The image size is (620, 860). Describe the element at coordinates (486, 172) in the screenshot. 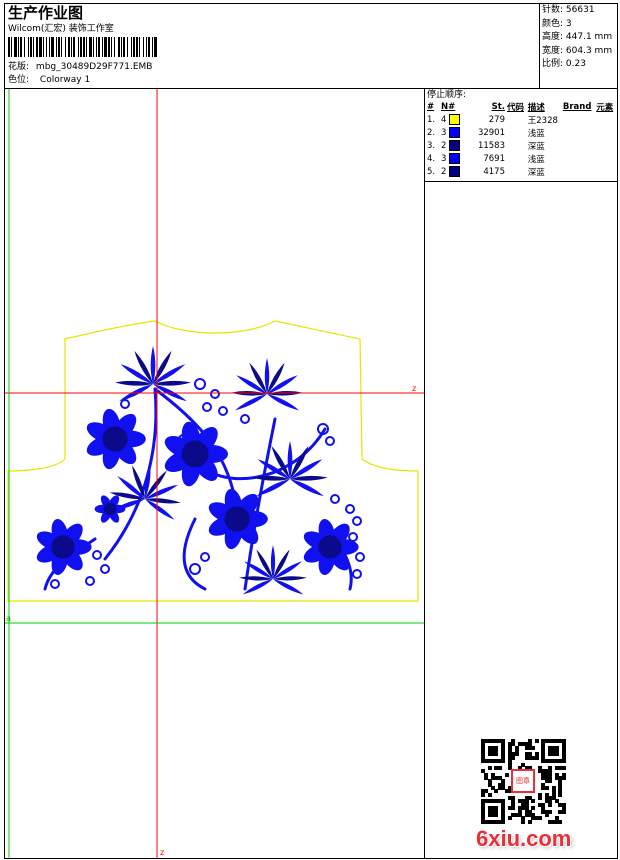

I see `table-row: 5. 2 4175 深蓝` at that location.